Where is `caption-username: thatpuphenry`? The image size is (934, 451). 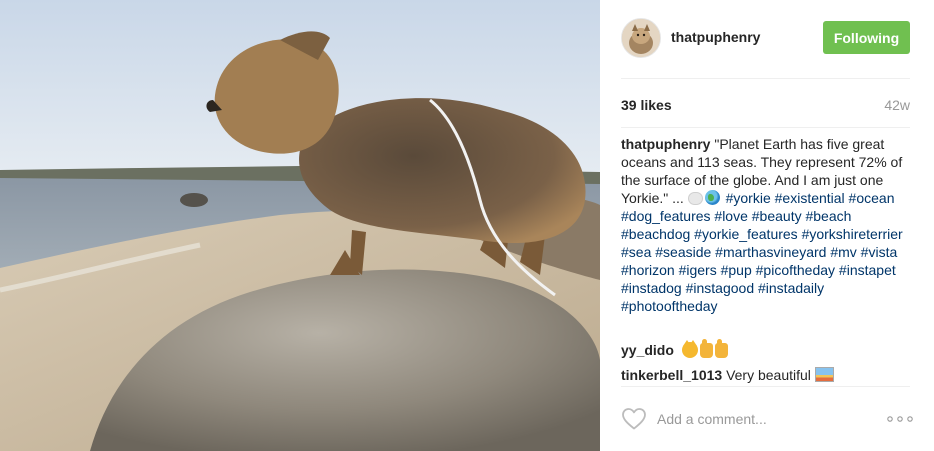
caption-username: thatpuphenry is located at coordinates (665, 144).